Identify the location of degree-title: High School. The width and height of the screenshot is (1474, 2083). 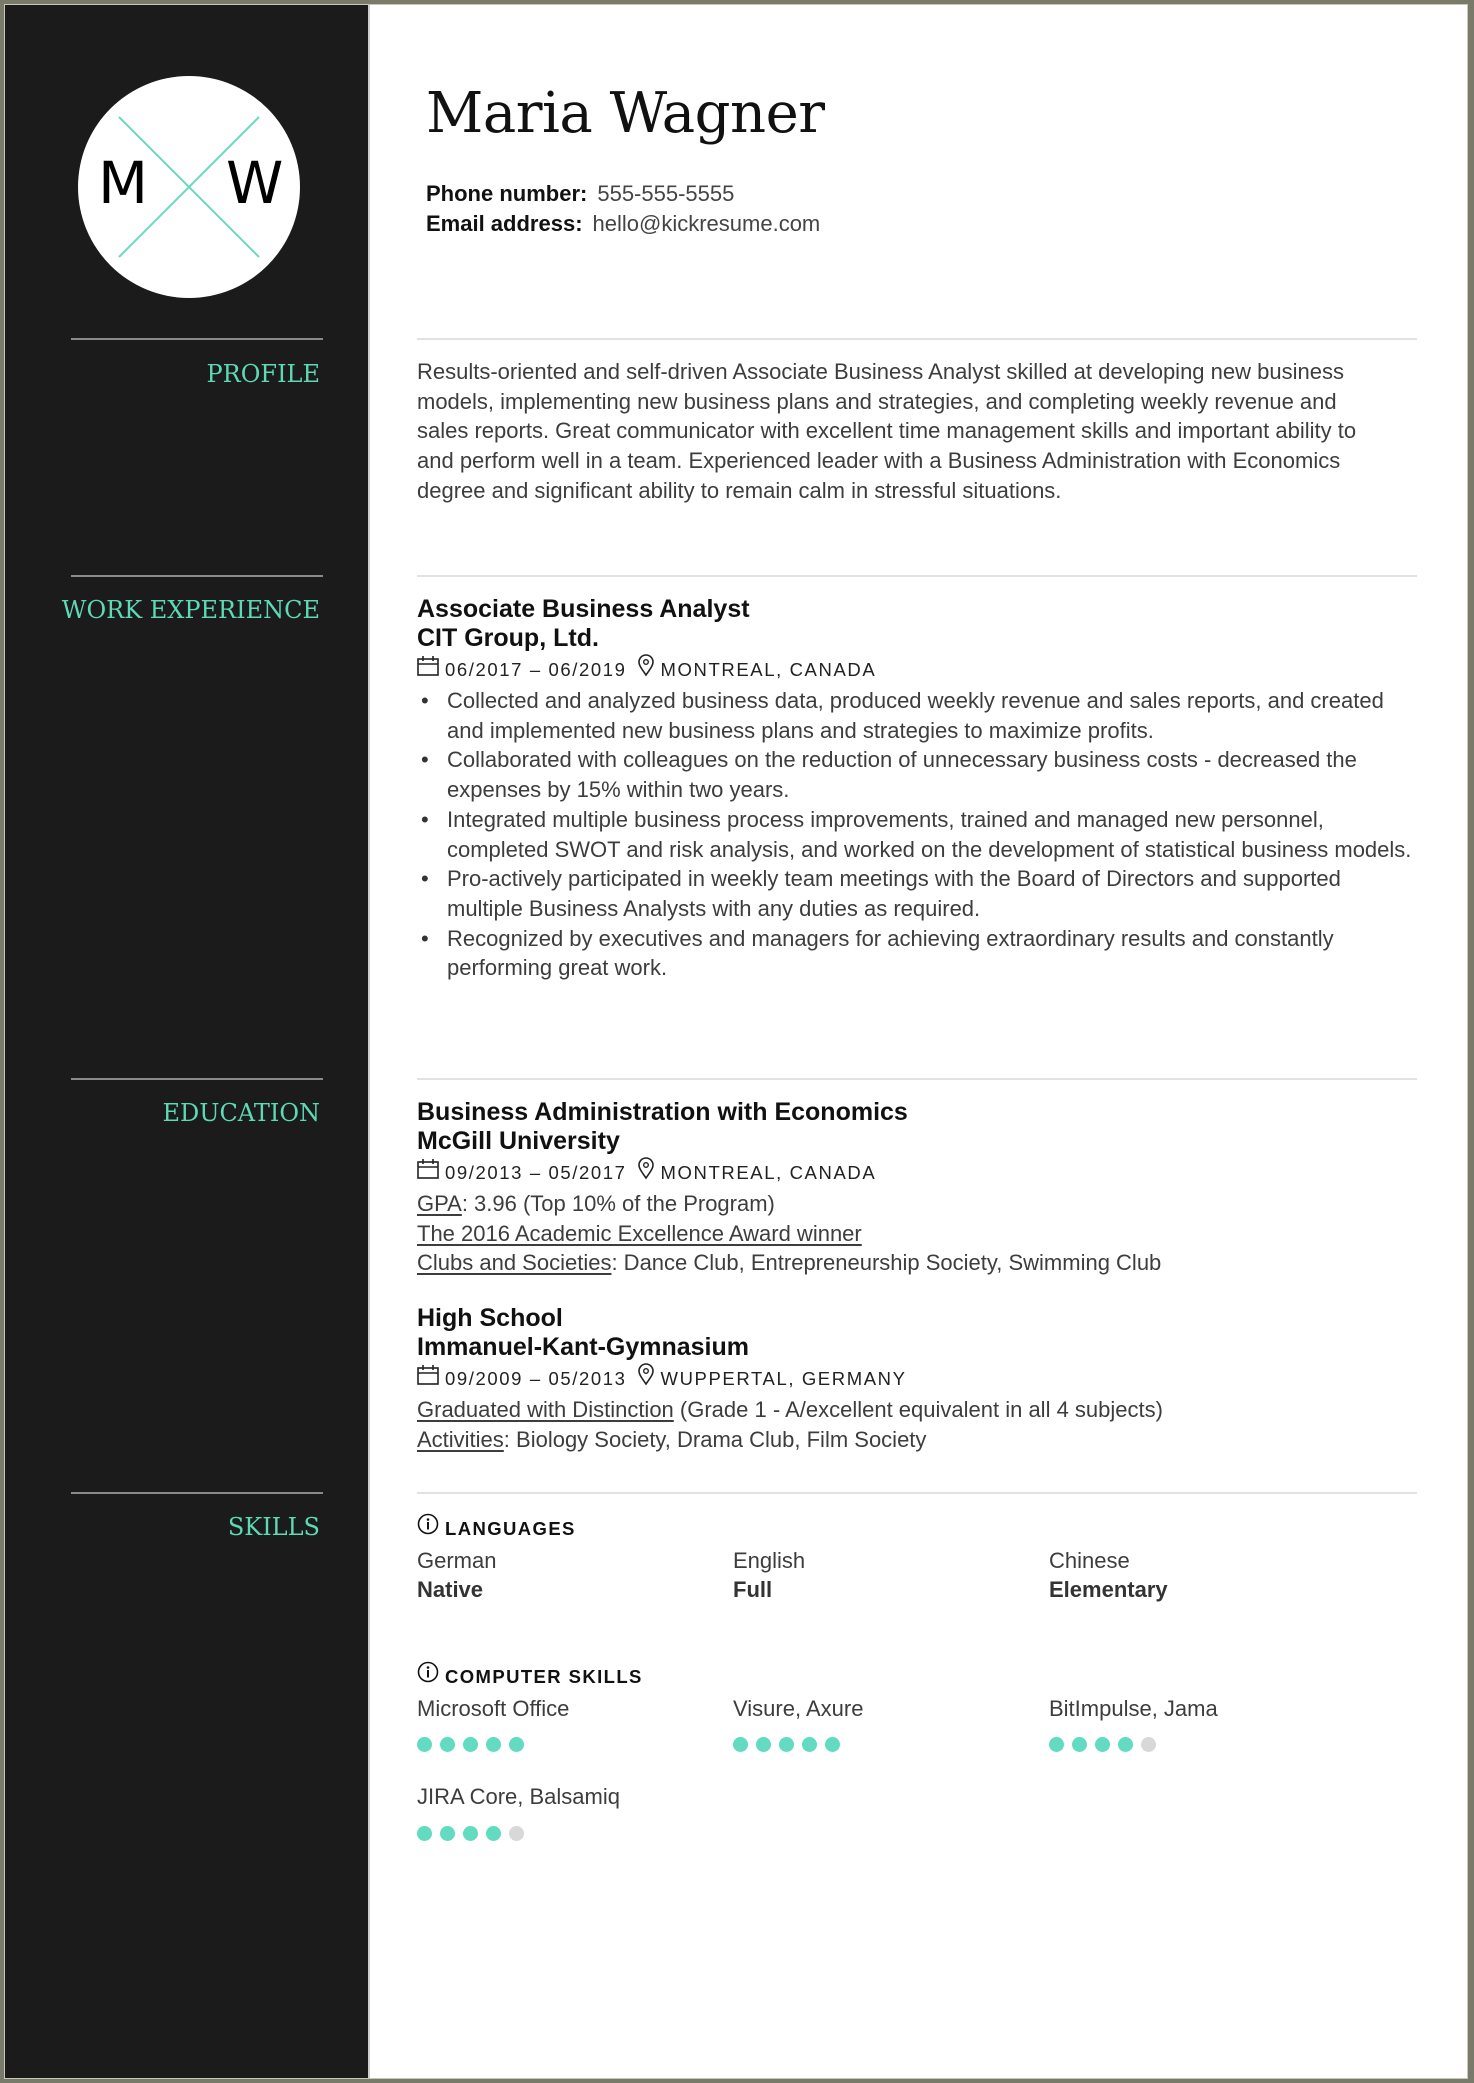
(490, 1318).